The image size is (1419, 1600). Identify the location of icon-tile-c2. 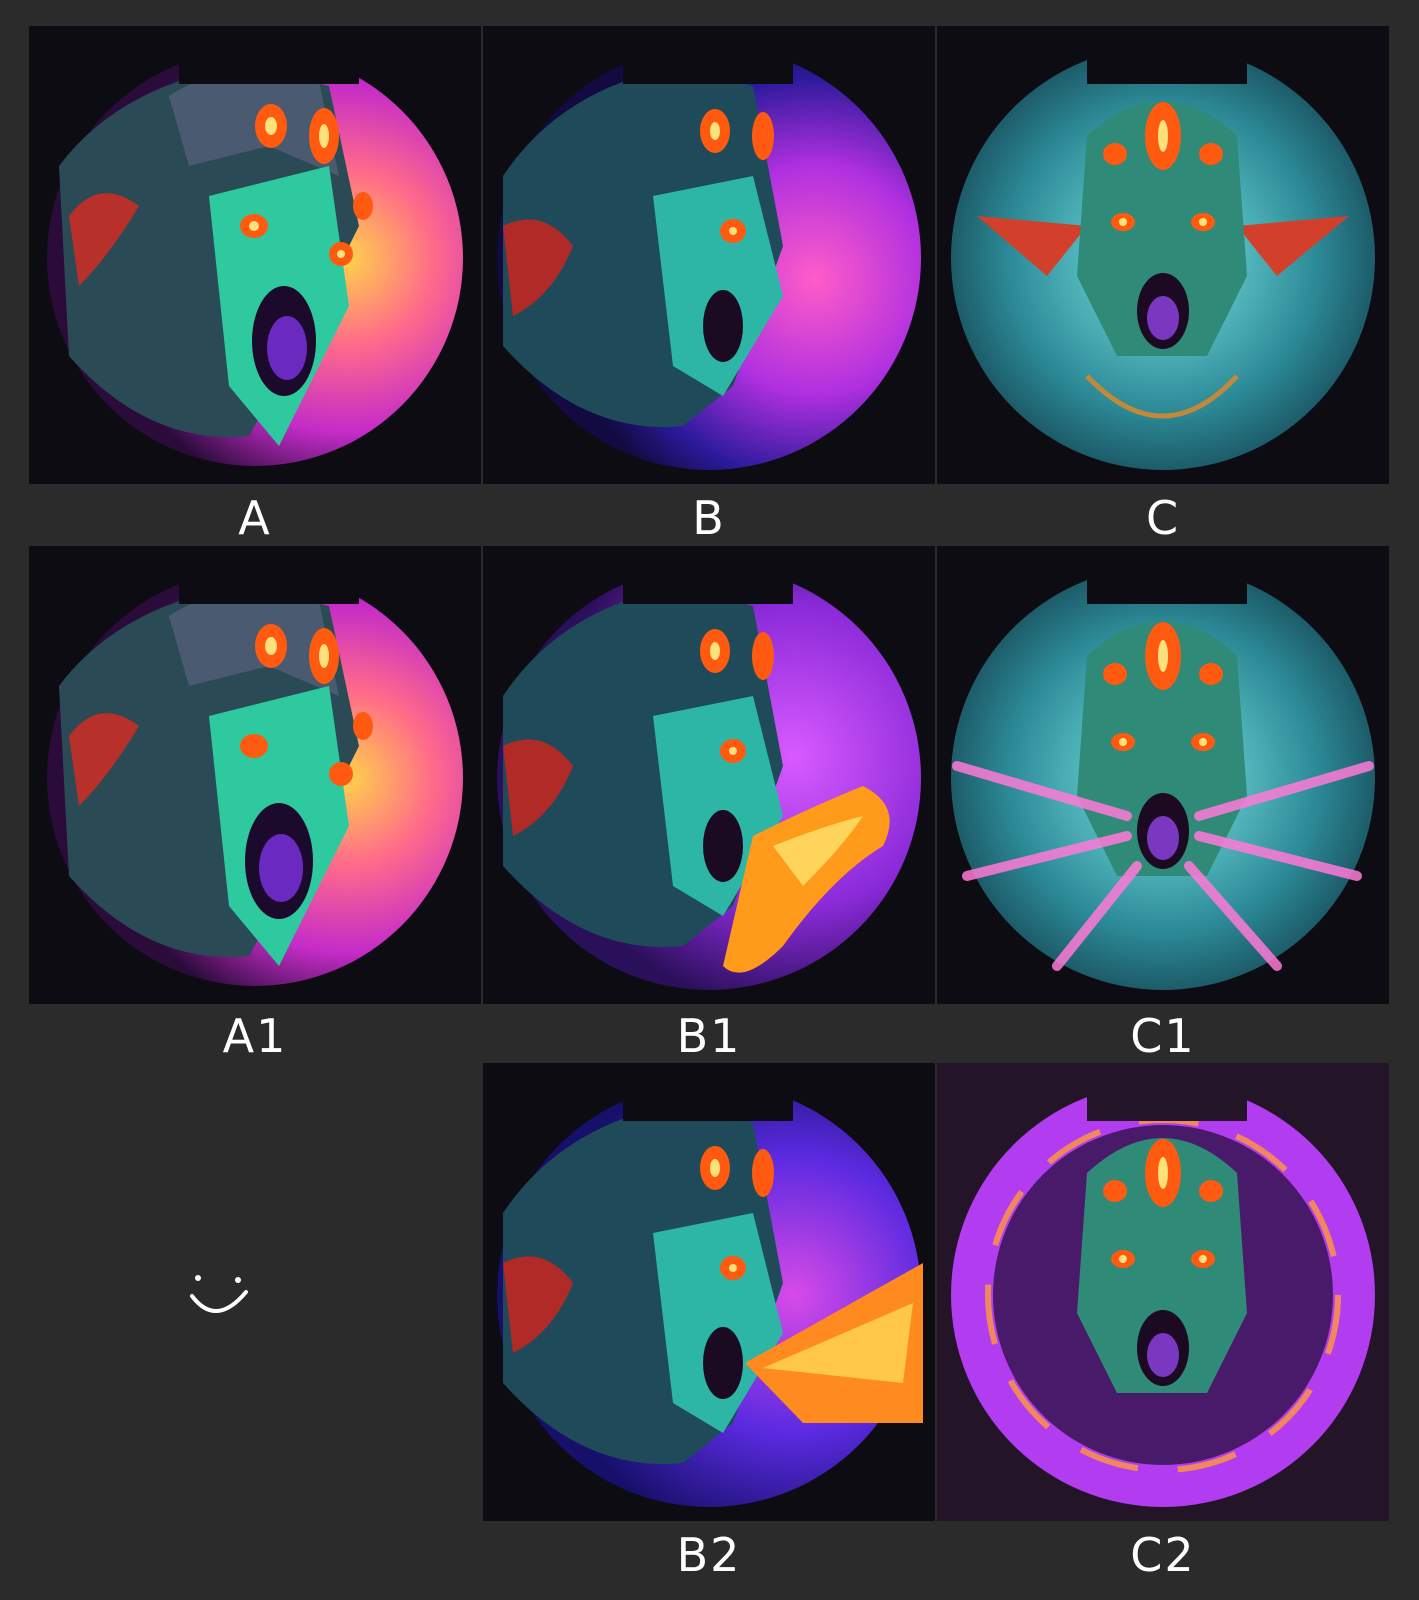
(1163, 1292).